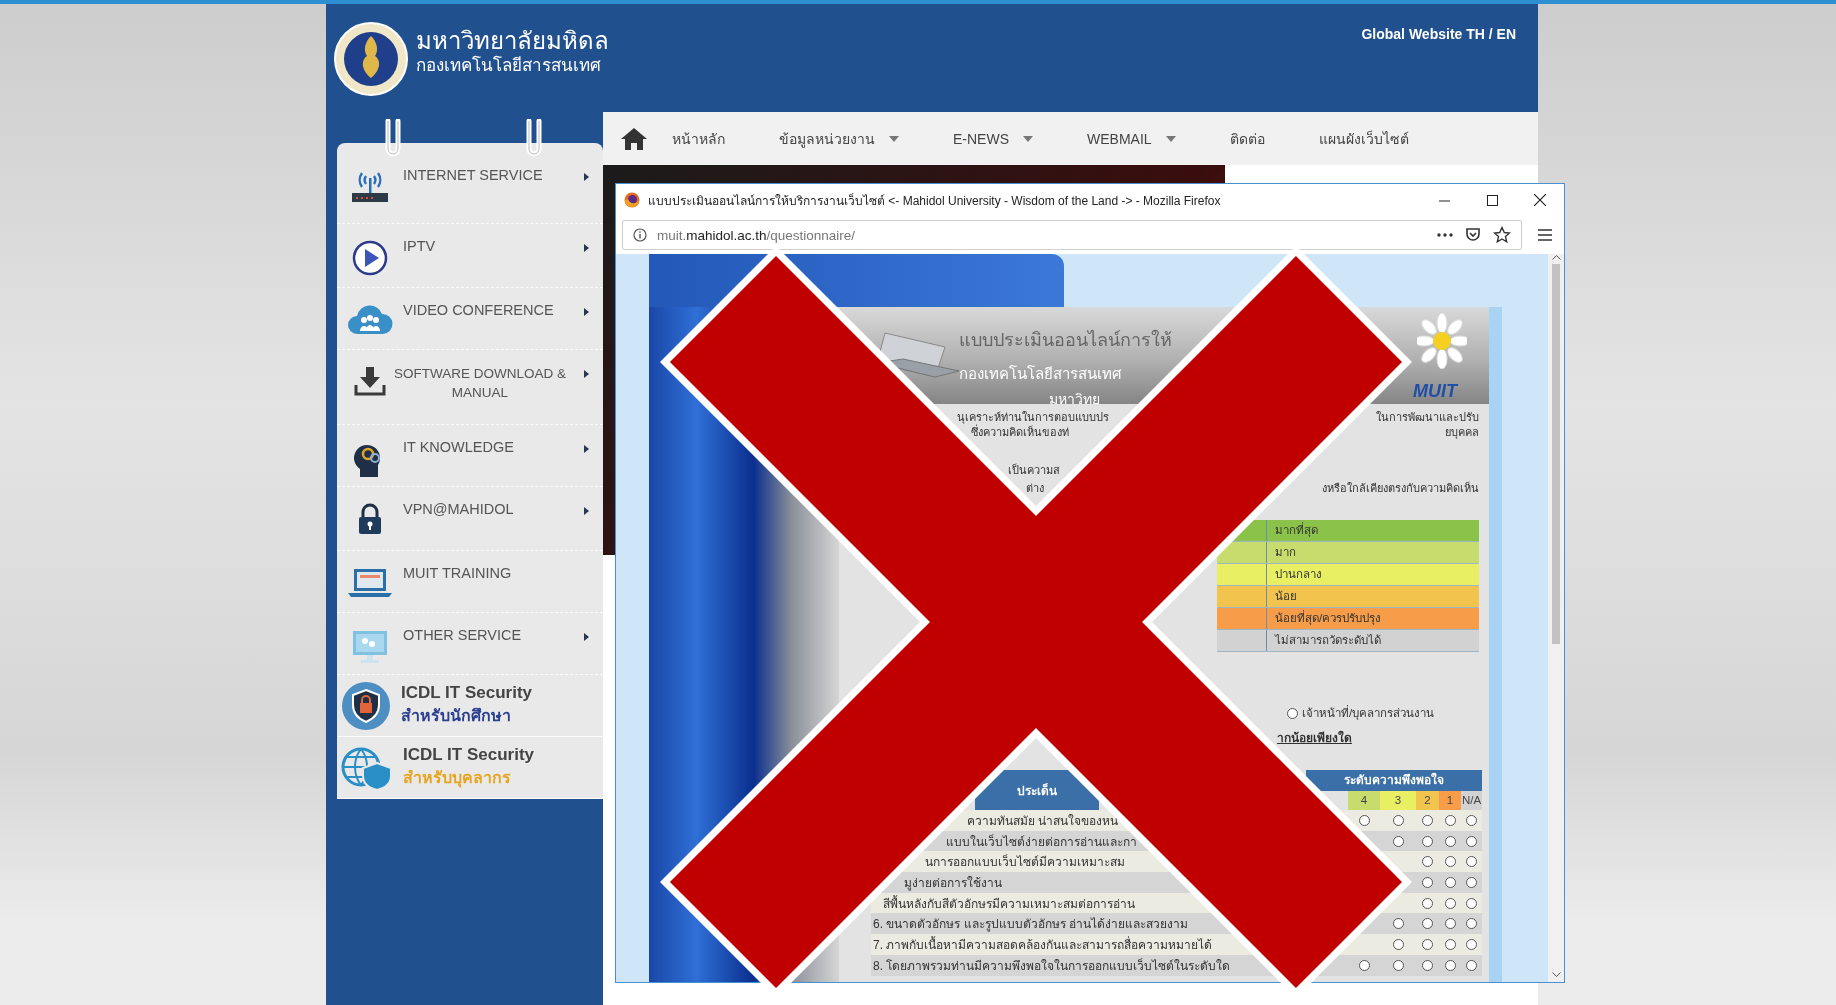 This screenshot has height=1005, width=1836. I want to click on nav-link: E-NEWS, so click(993, 138).